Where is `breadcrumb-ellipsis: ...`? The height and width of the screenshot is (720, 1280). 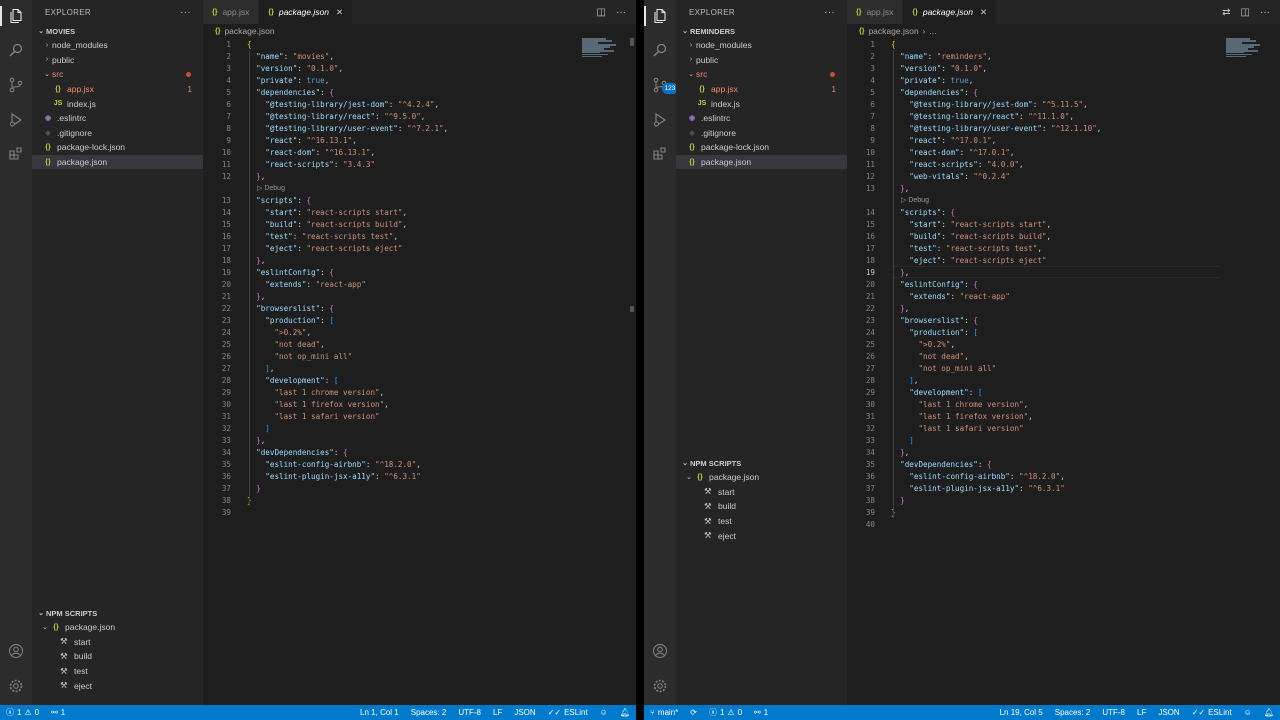 breadcrumb-ellipsis: ... is located at coordinates (932, 31).